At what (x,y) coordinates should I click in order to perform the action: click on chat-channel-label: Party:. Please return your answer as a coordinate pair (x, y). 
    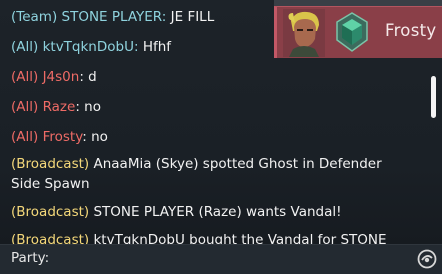
    Looking at the image, I should click on (30, 258).